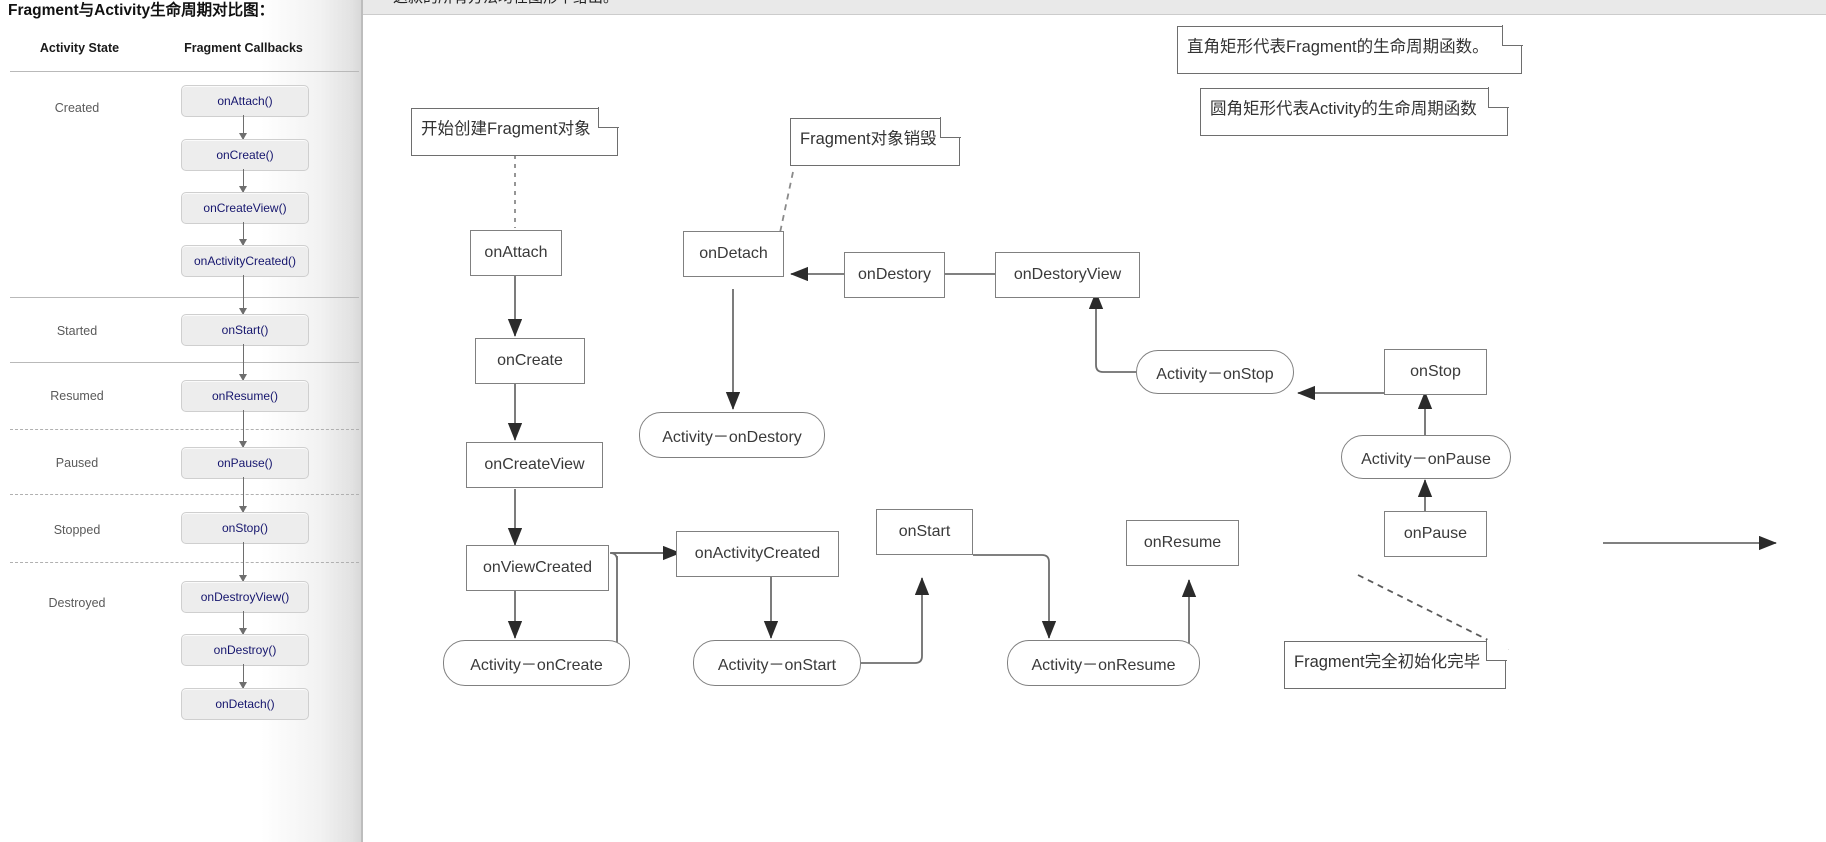 This screenshot has width=1826, height=842. I want to click on fragment-callback-box: onDestroy(), so click(245, 650).